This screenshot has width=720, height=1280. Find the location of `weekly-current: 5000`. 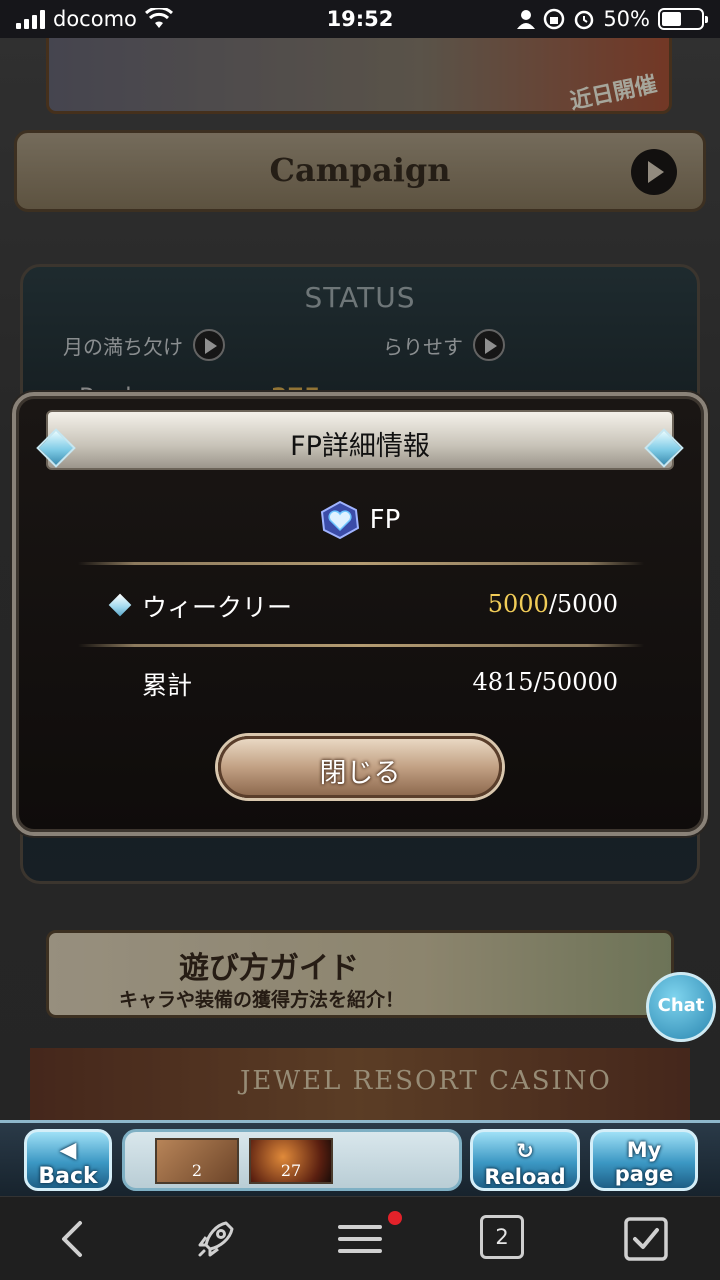

weekly-current: 5000 is located at coordinates (518, 604).